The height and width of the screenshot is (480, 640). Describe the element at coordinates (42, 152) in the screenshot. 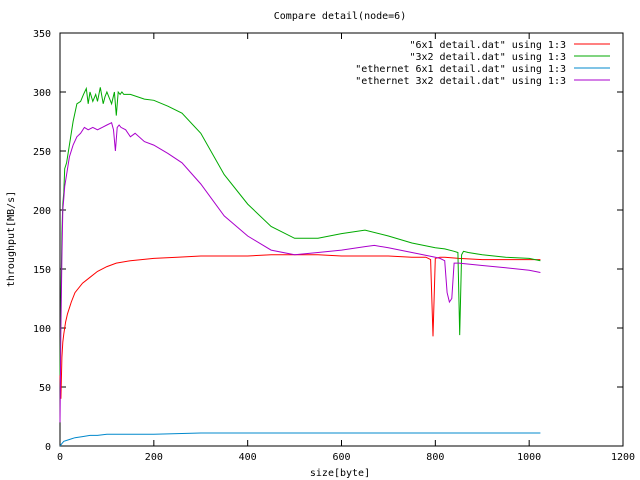

I see `y-tick-label: 250` at that location.